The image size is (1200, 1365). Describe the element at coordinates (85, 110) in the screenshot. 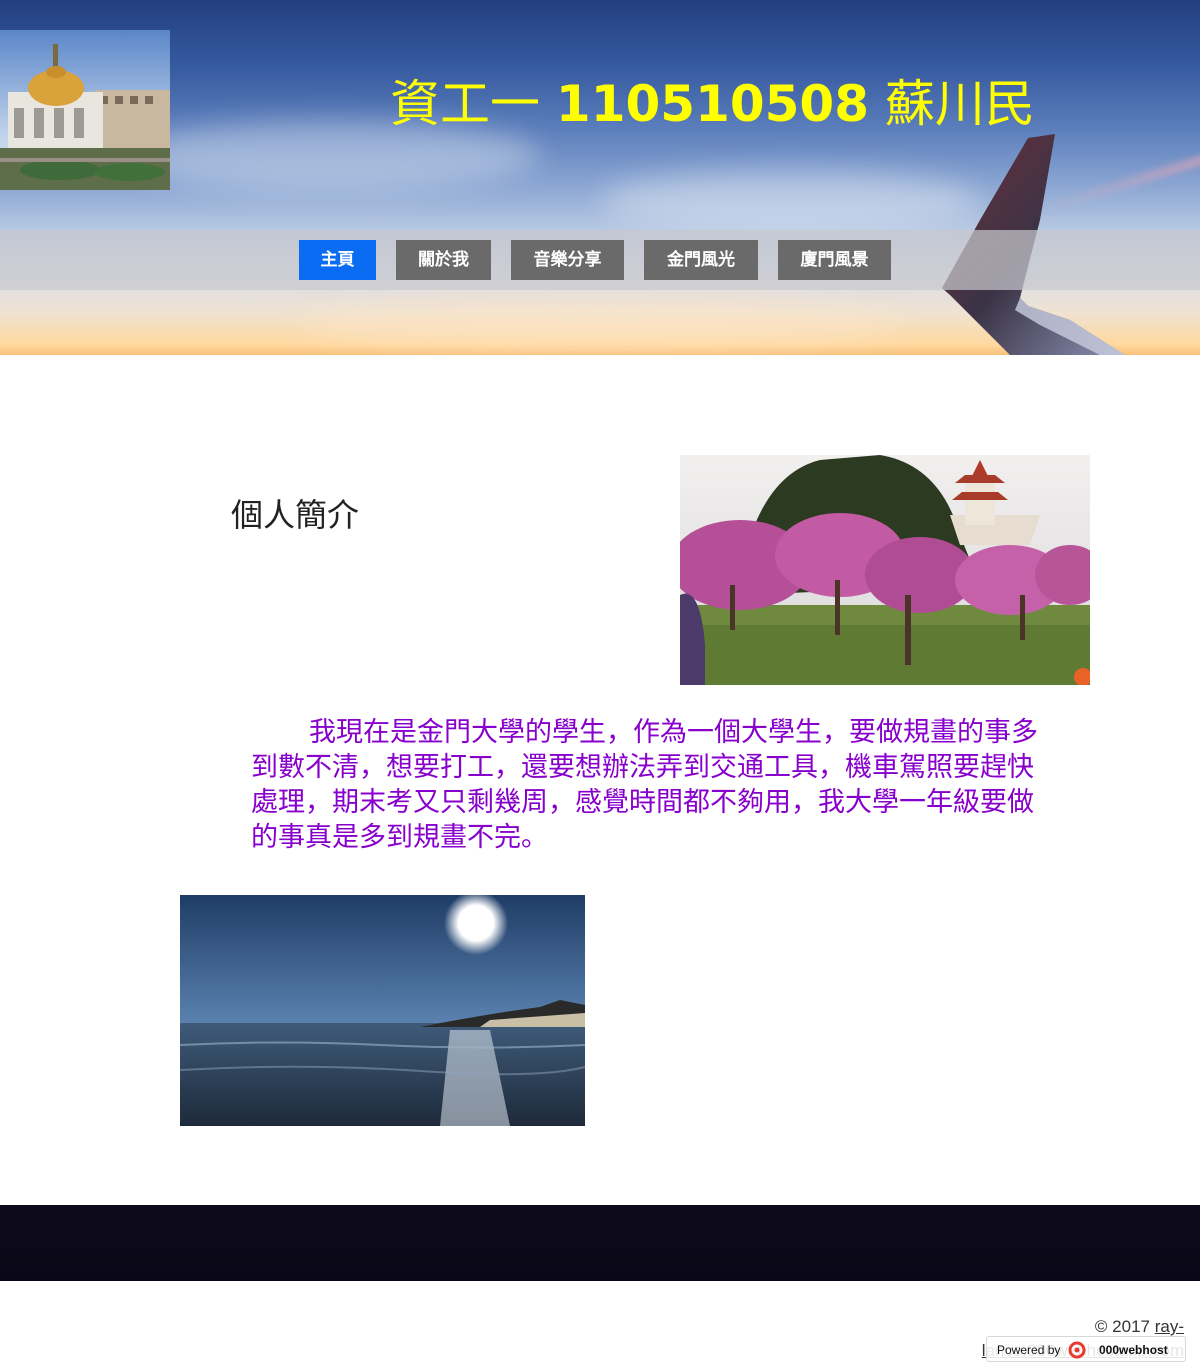

I see `palace-logo` at that location.